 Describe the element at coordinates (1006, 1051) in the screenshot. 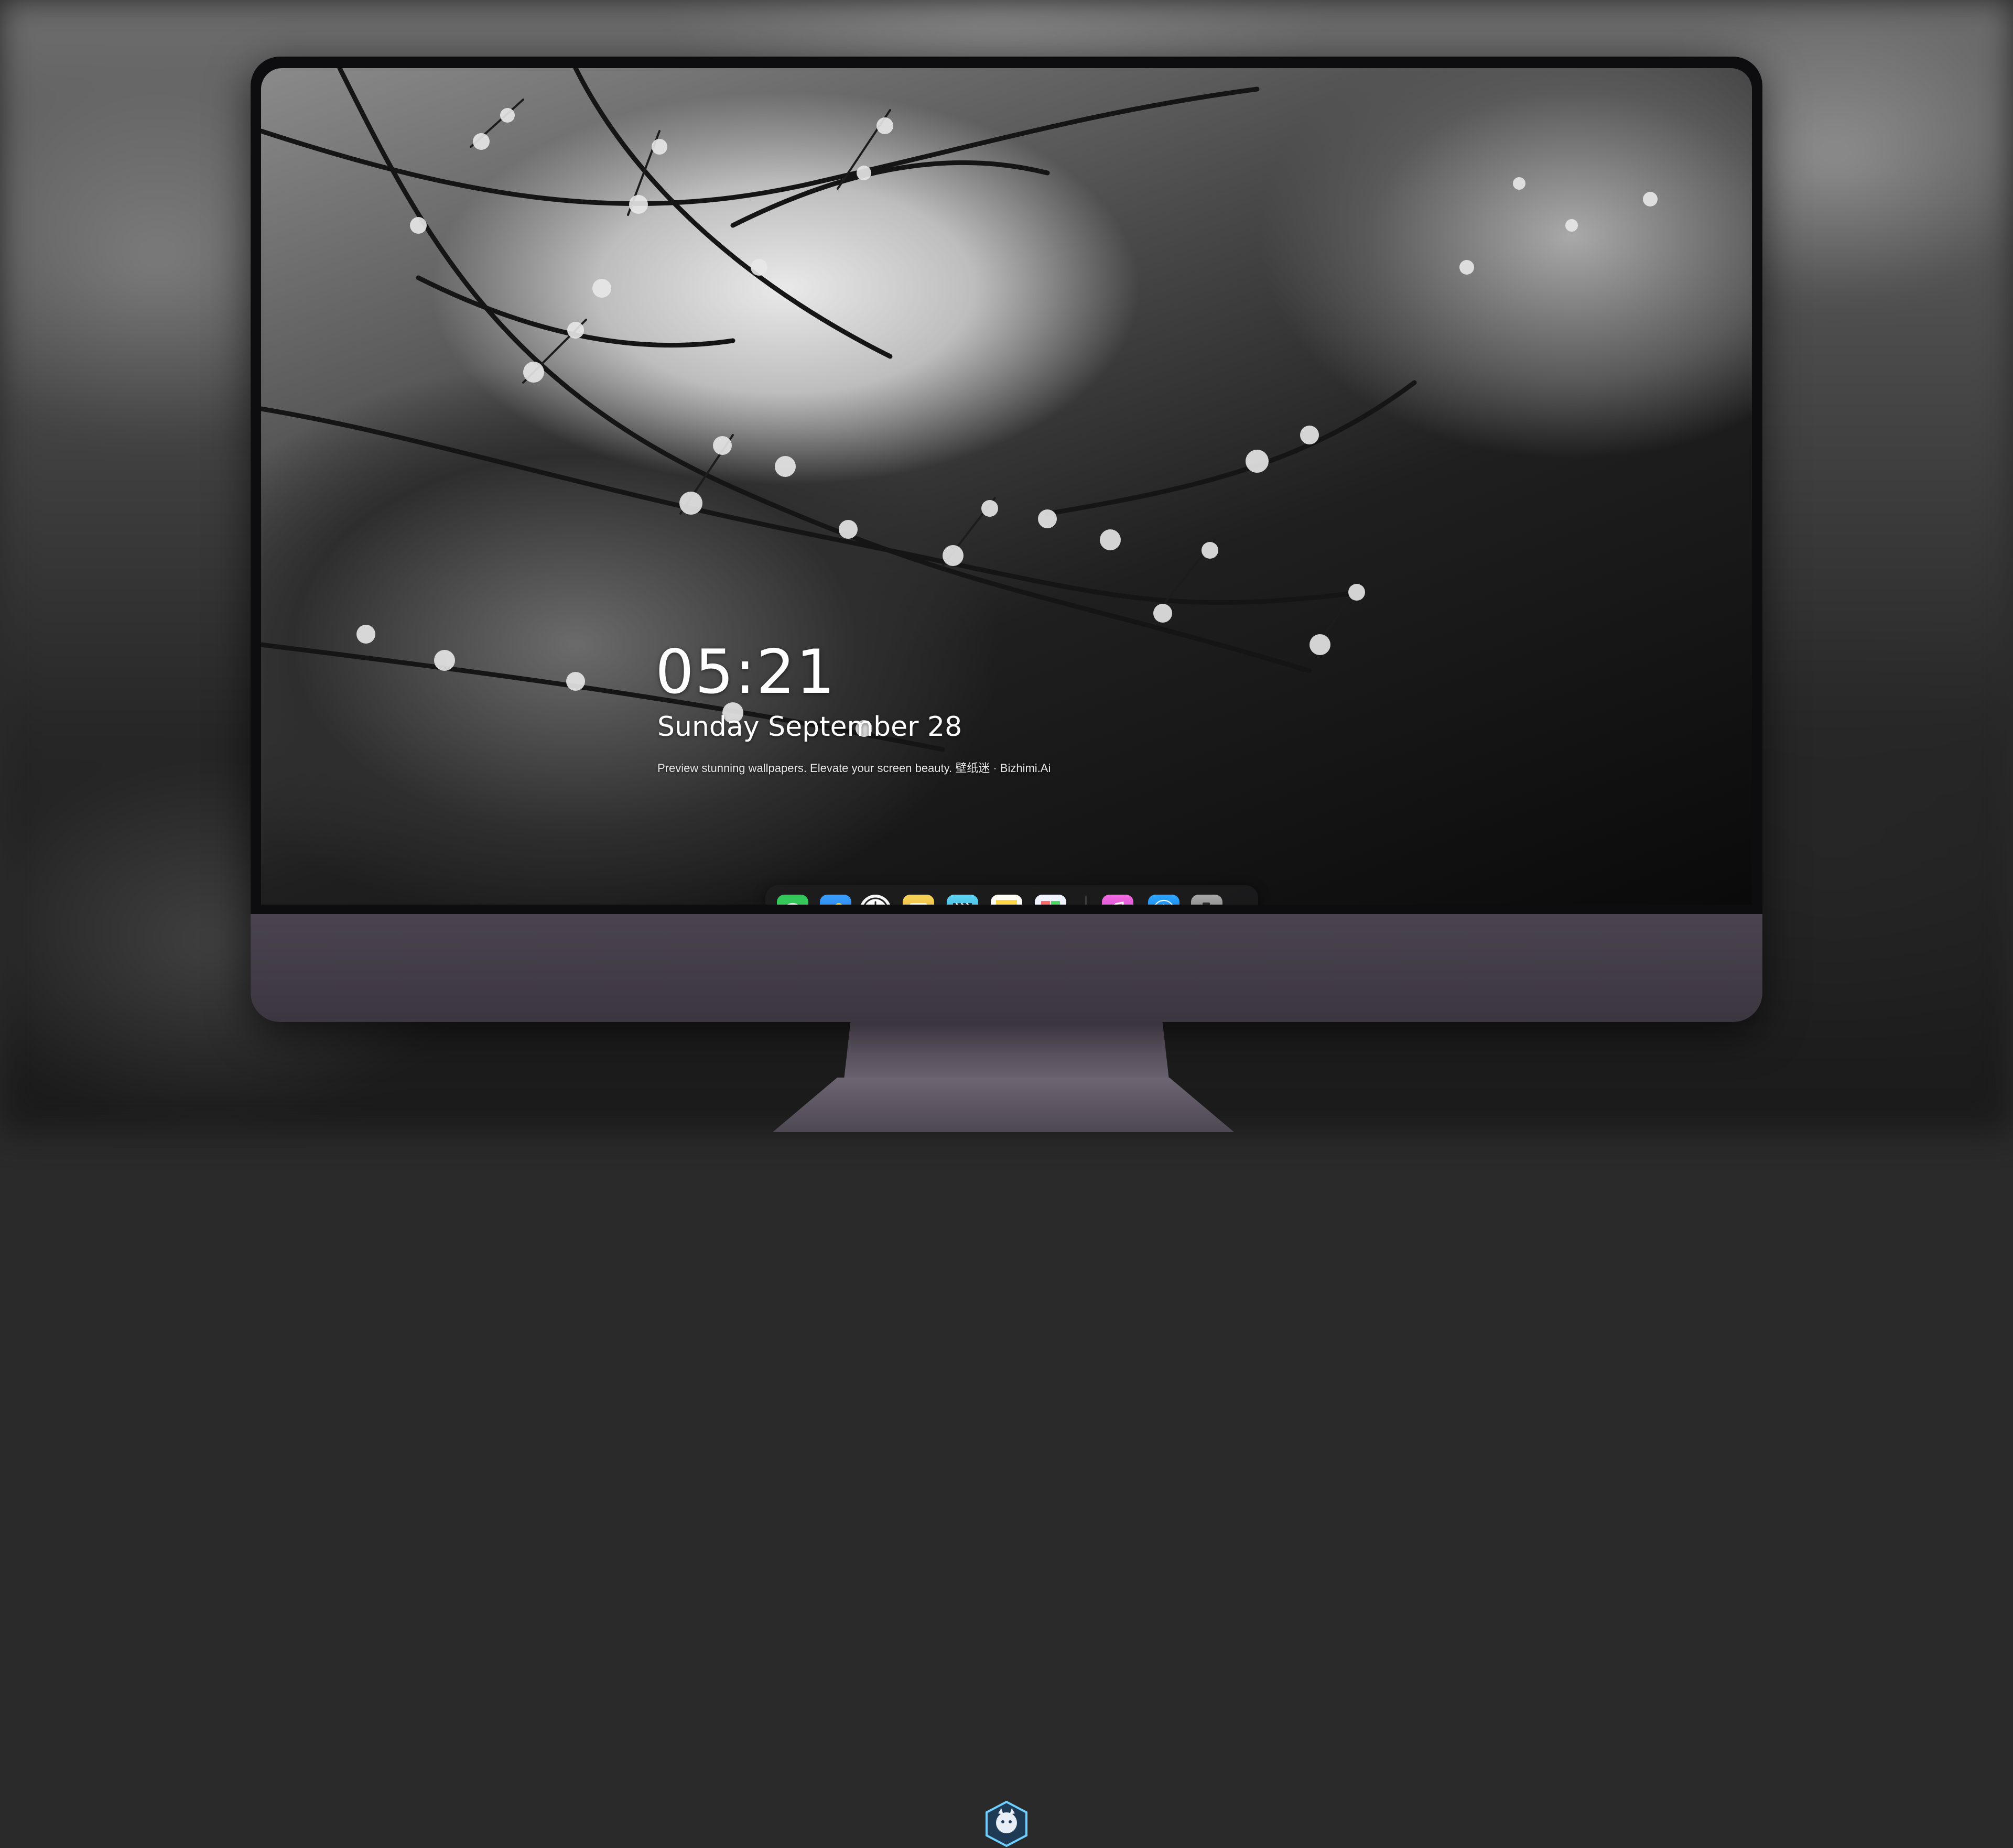

I see `monitor-stand-neck` at that location.